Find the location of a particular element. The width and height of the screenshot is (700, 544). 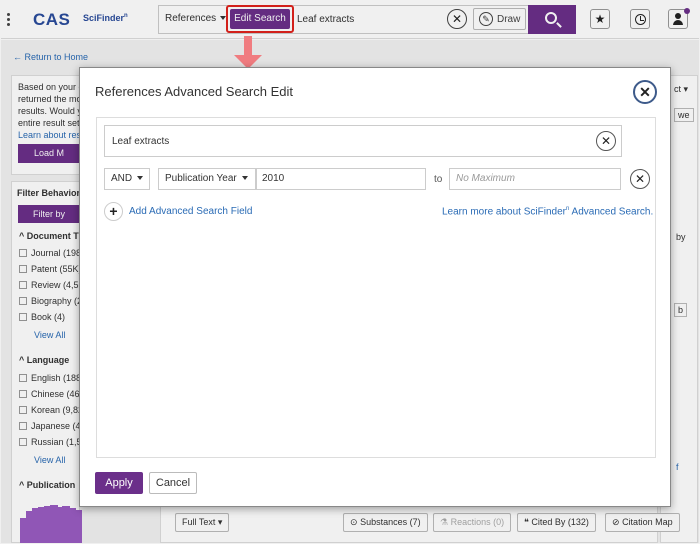

learn-more-tail: Advanced Search. is located at coordinates (611, 212).